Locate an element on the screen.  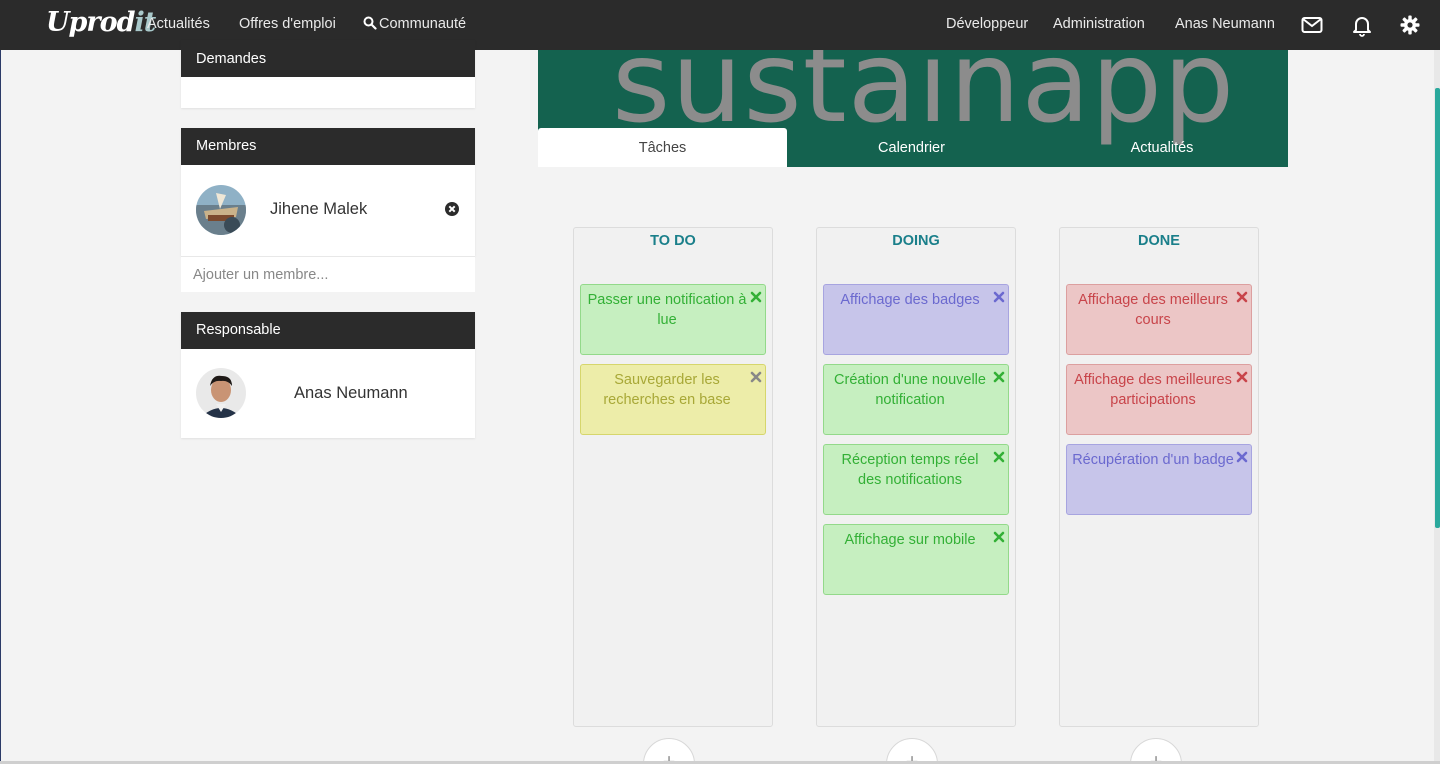
task-card: Affichage des badges is located at coordinates (916, 319).